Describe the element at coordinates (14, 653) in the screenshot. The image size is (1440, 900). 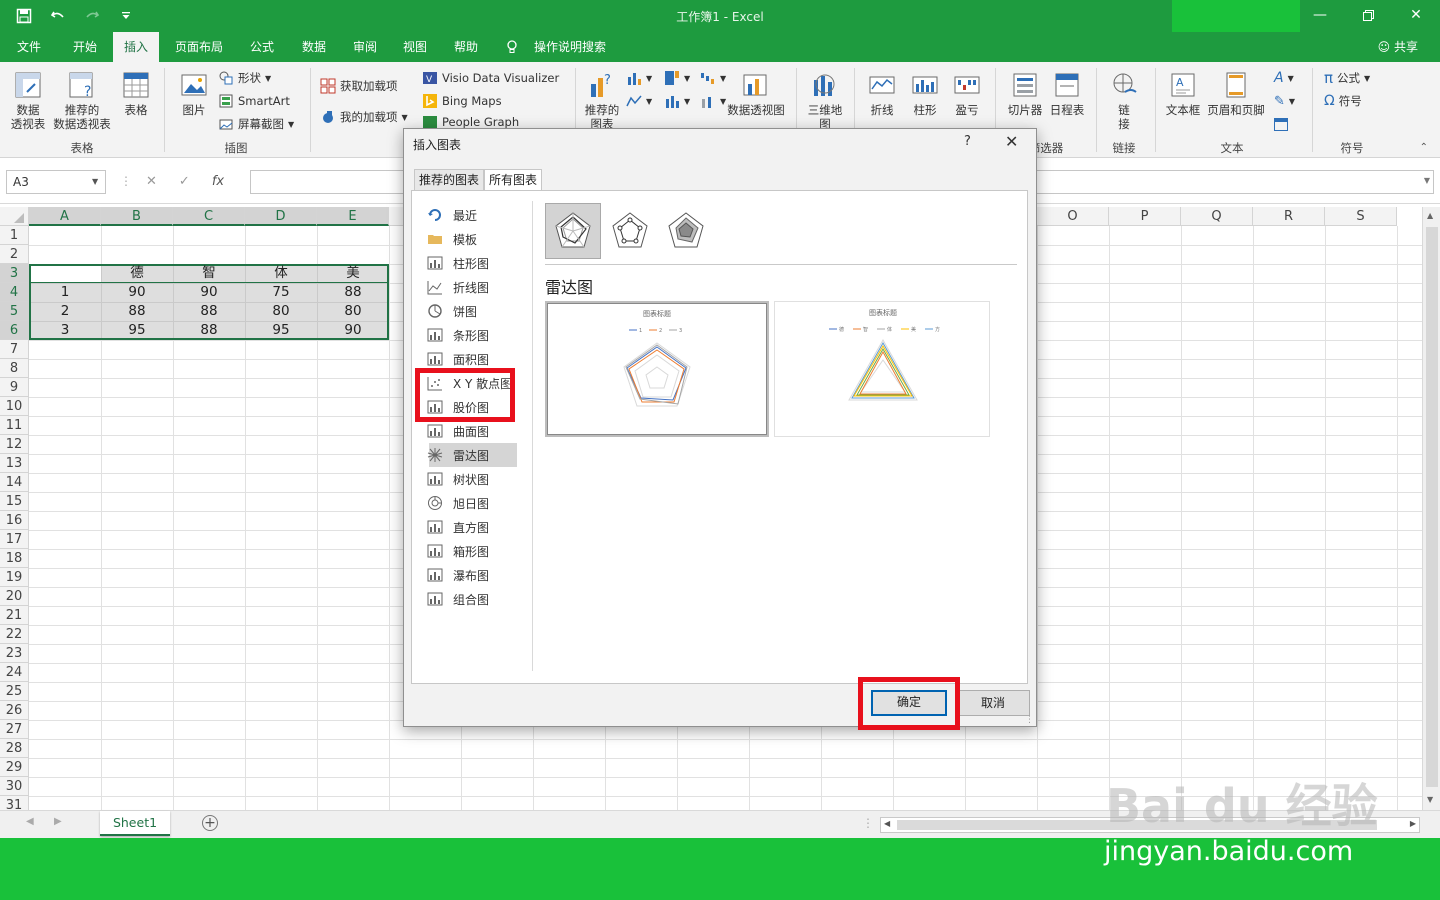
I see `row-header-23: 23` at that location.